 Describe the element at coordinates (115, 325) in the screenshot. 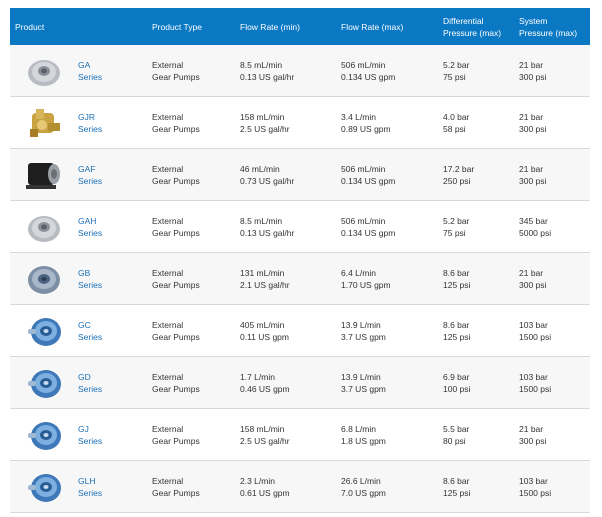

I see `series-name: GC` at that location.